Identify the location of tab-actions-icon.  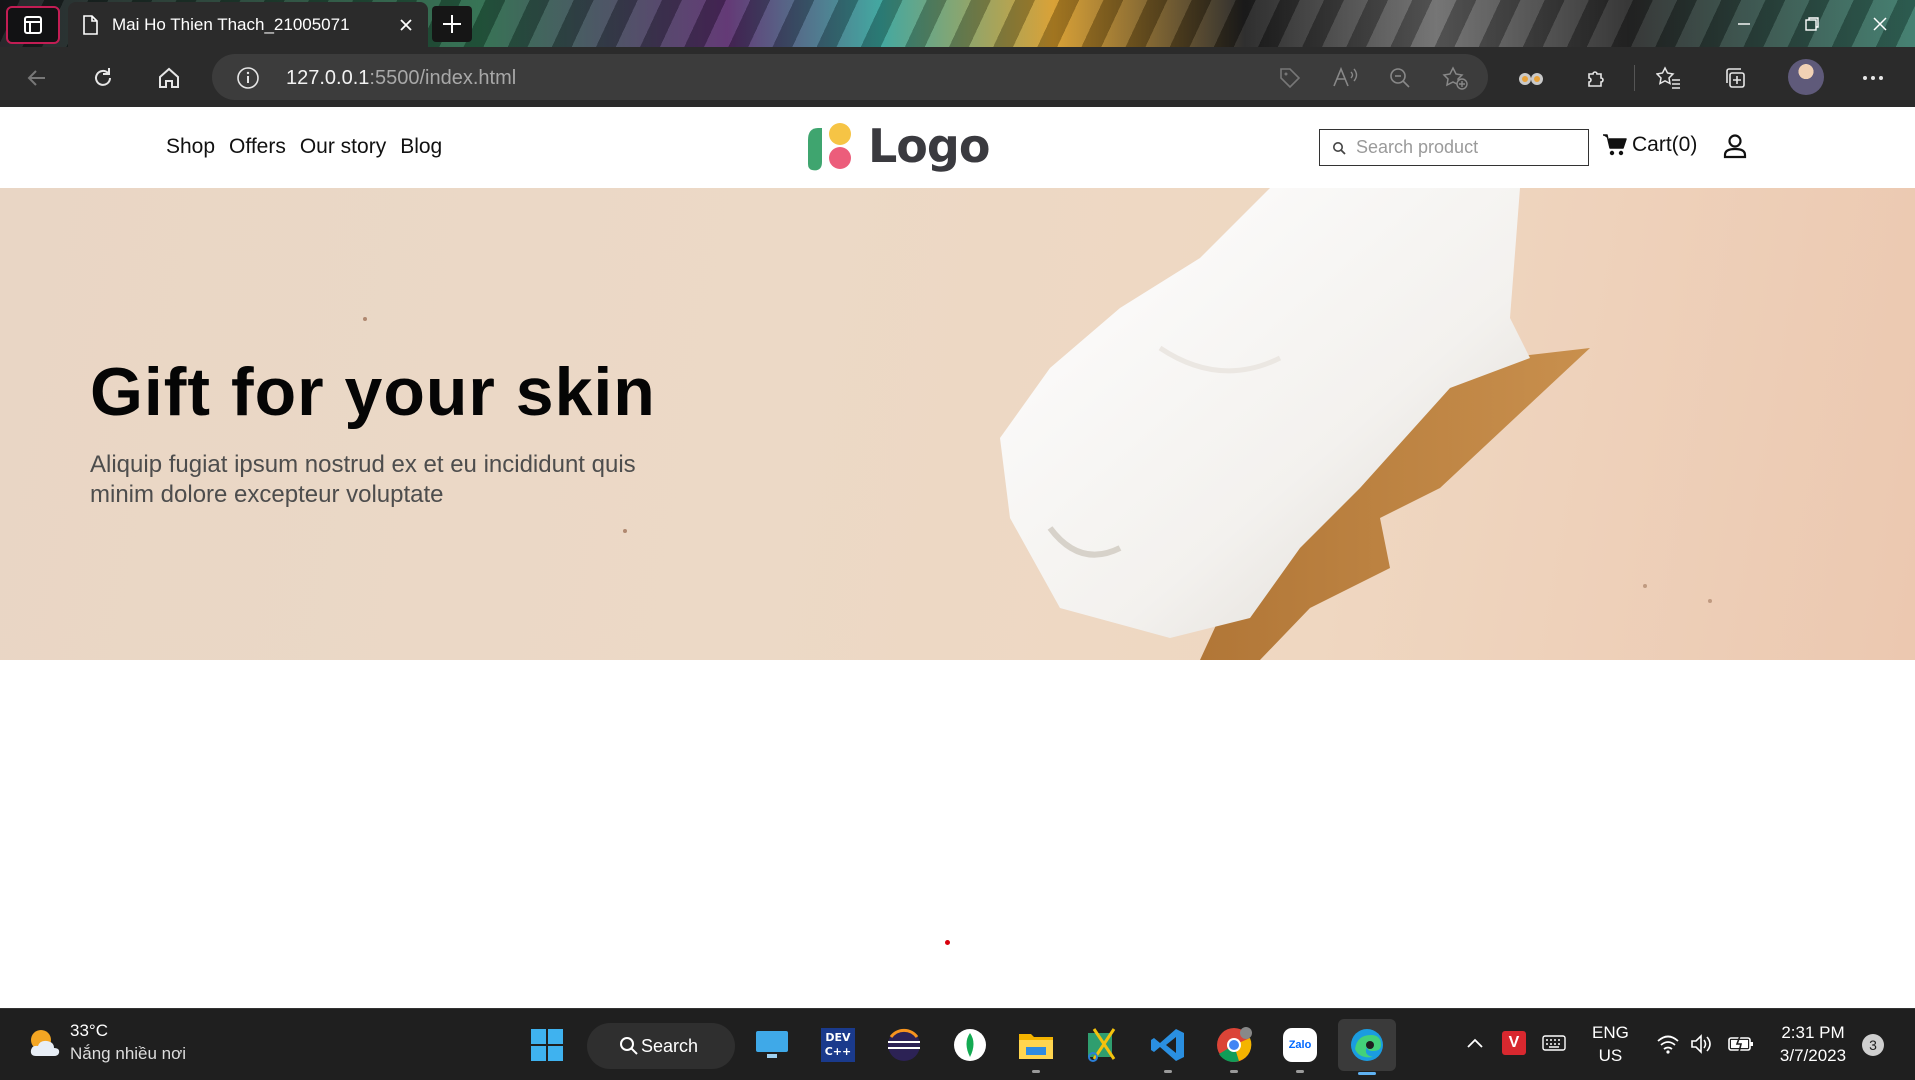
(33, 25).